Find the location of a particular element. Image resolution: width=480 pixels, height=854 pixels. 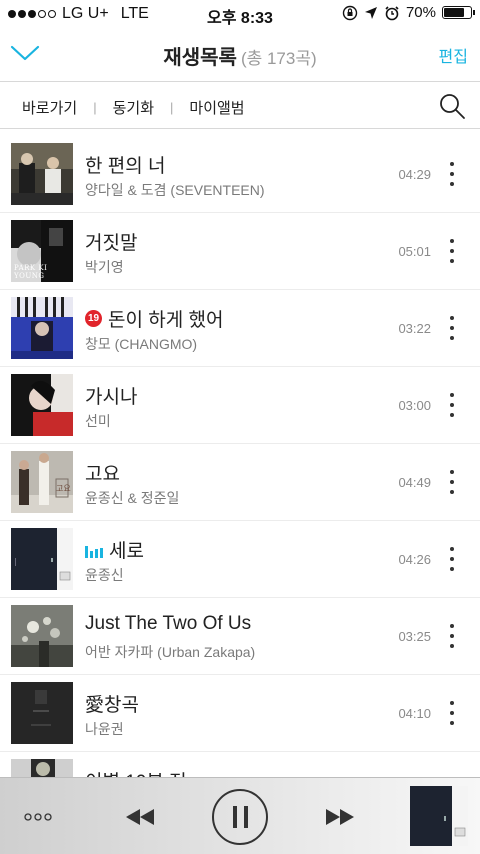

song-artist: 양다일 & 도겸 (SEVENTEEN) is located at coordinates (175, 190).